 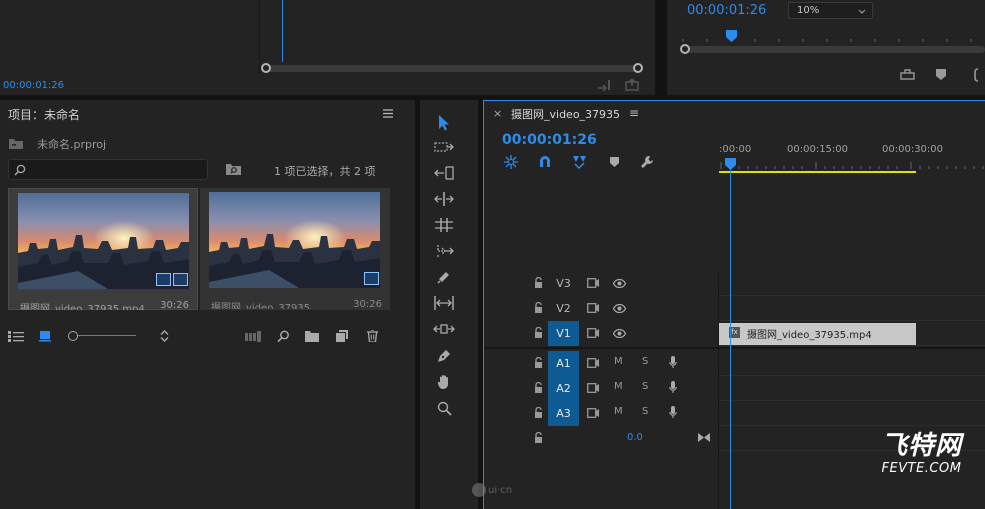 What do you see at coordinates (497, 113) in the screenshot?
I see `timeline-tab-close-button: ×` at bounding box center [497, 113].